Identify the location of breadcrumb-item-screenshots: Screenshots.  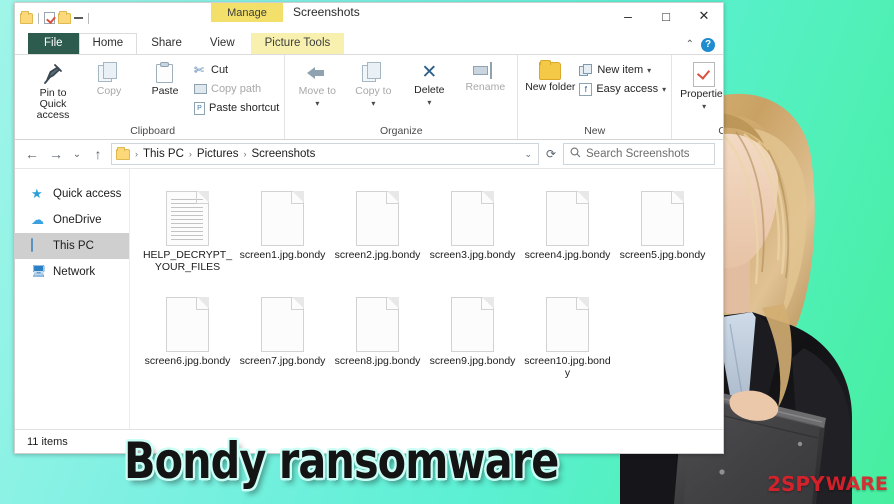
(283, 154).